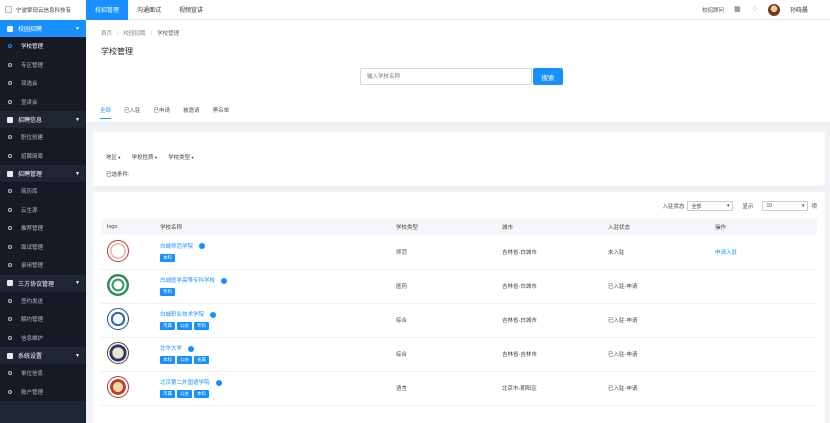 This screenshot has width=830, height=423. I want to click on page-size-value: 10, so click(769, 206).